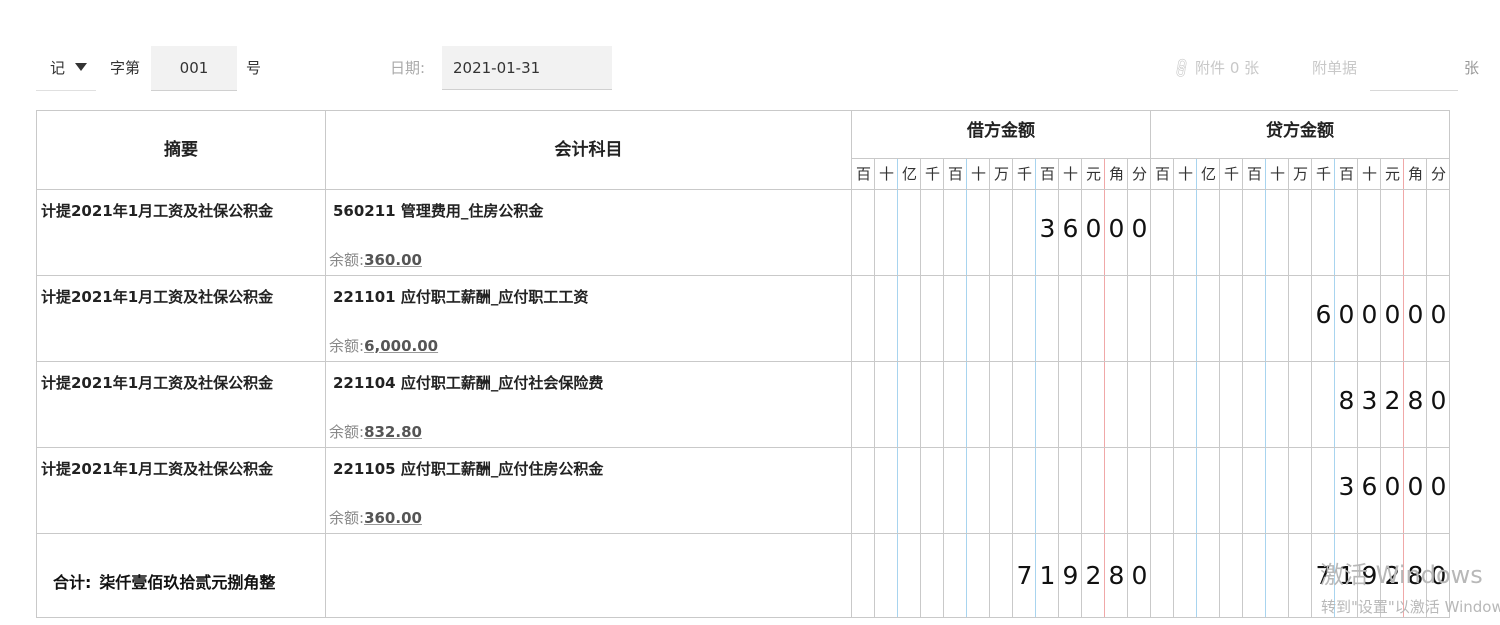 The height and width of the screenshot is (625, 1500). What do you see at coordinates (1438, 174) in the screenshot?
I see `credit-unit-header: 分` at bounding box center [1438, 174].